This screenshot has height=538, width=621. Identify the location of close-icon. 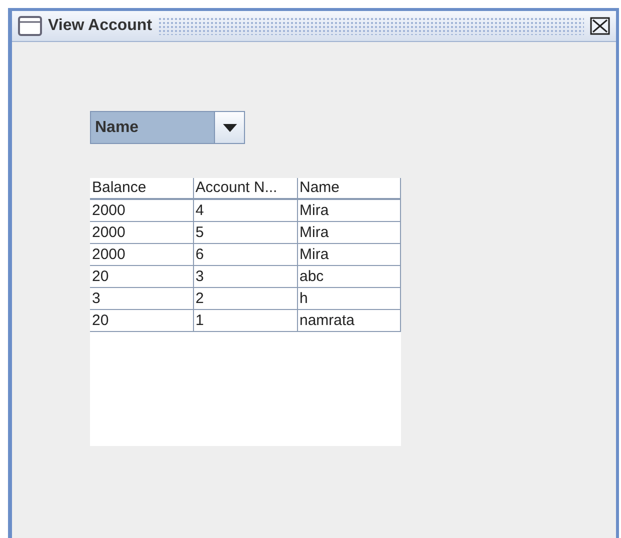
(600, 26).